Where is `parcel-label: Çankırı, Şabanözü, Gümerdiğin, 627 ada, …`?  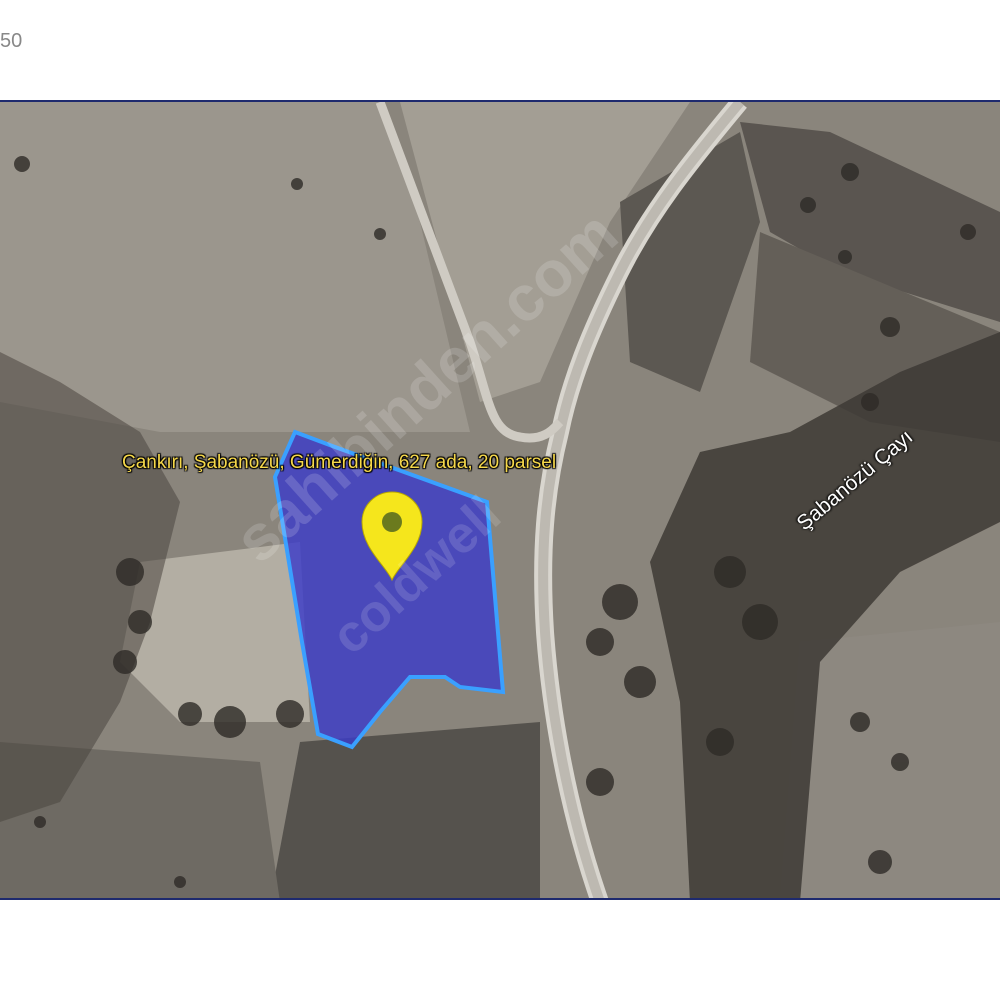 parcel-label: Çankırı, Şabanözü, Gümerdiğin, 627 ada, … is located at coordinates (339, 462).